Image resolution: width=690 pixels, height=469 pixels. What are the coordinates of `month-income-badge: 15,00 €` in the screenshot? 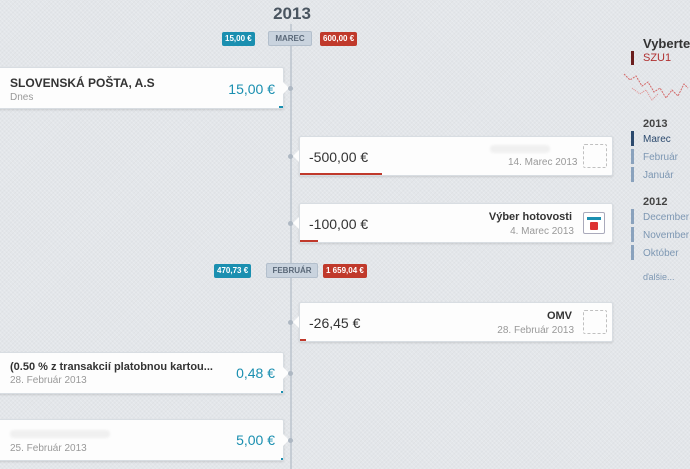 It's located at (238, 39).